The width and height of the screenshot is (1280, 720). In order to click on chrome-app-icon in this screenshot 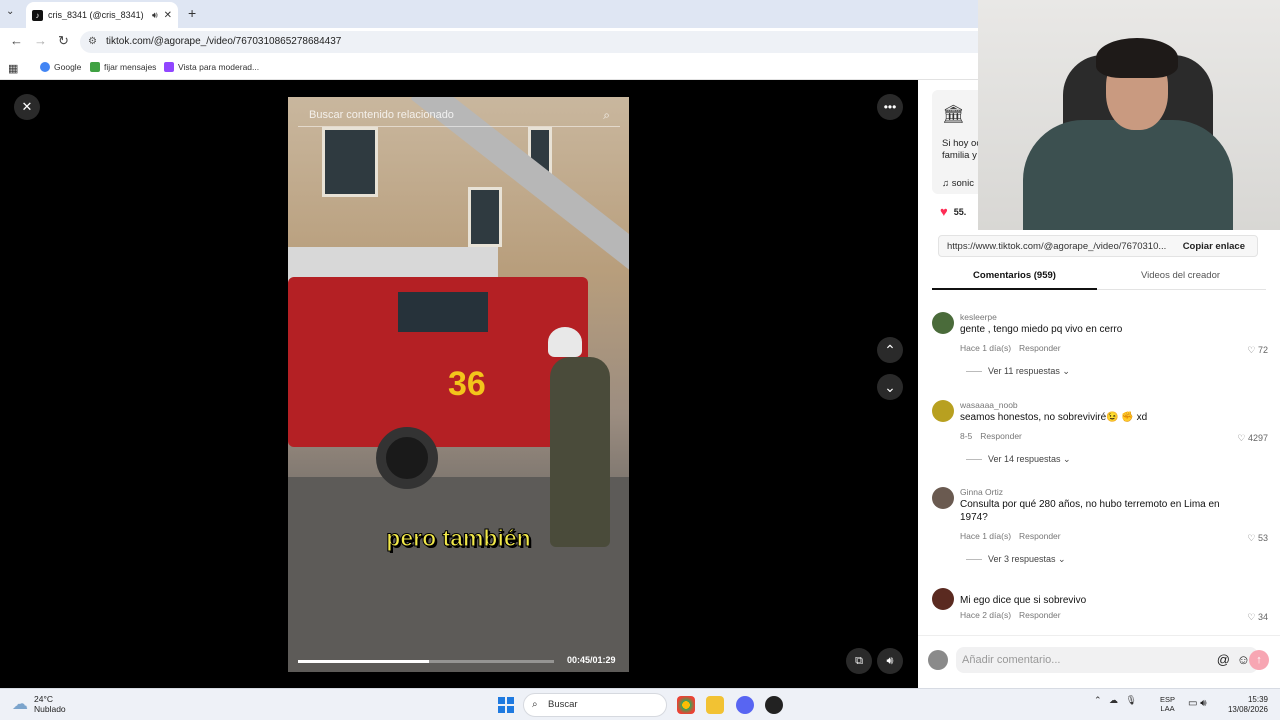, I will do `click(686, 705)`.